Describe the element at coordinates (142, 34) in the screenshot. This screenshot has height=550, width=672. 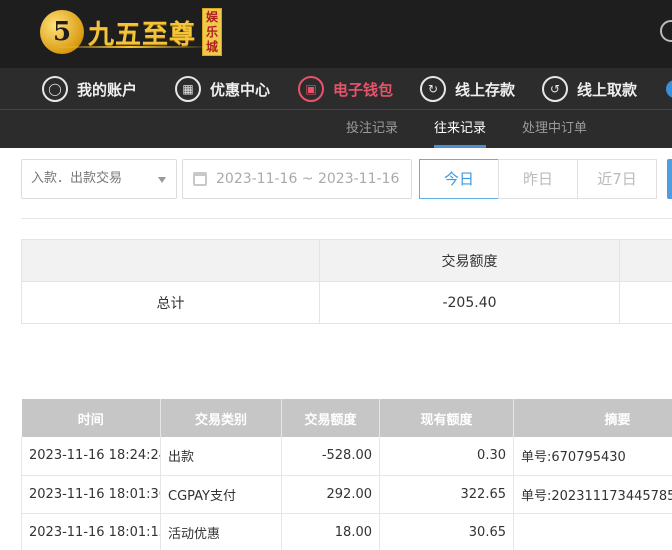
I see `logo-text: 九五至尊` at that location.